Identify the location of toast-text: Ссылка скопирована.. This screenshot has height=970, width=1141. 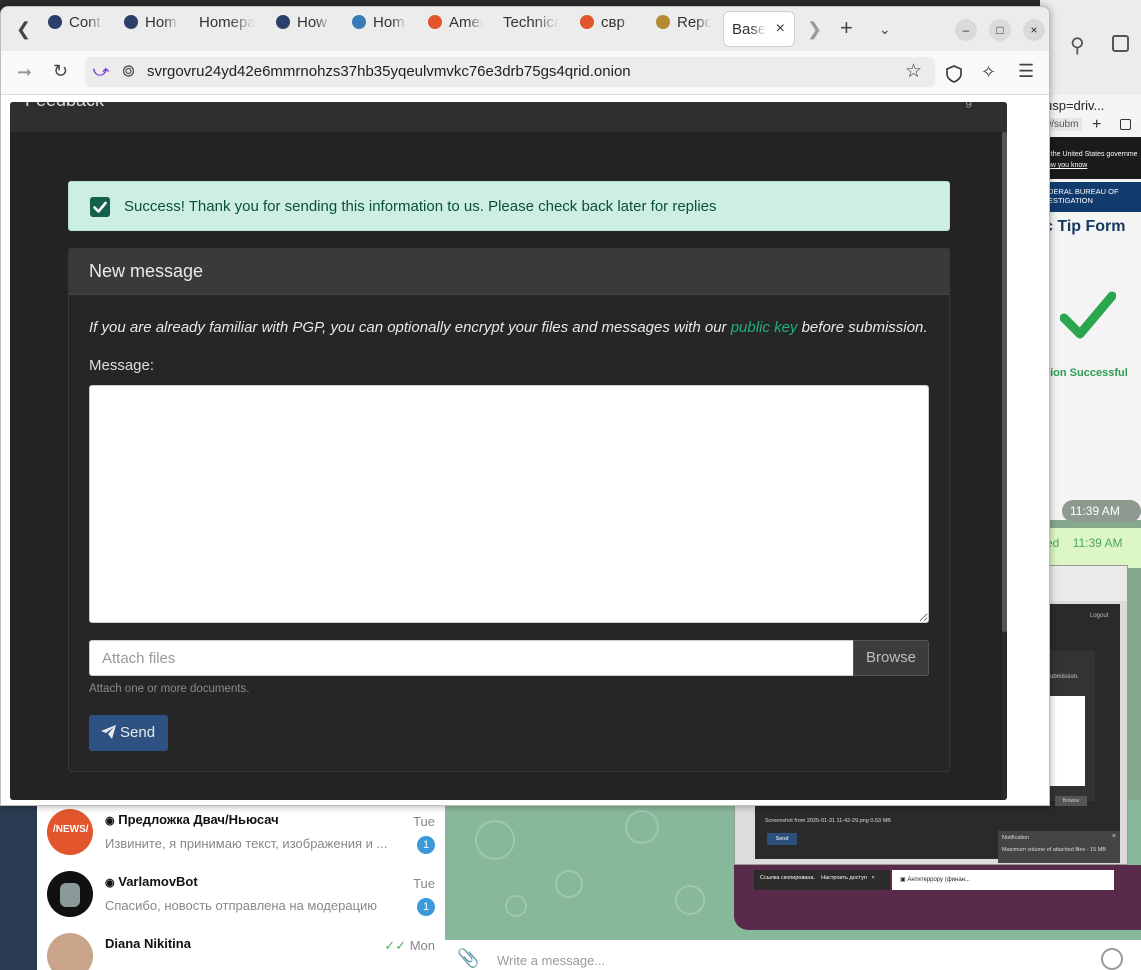
(787, 878).